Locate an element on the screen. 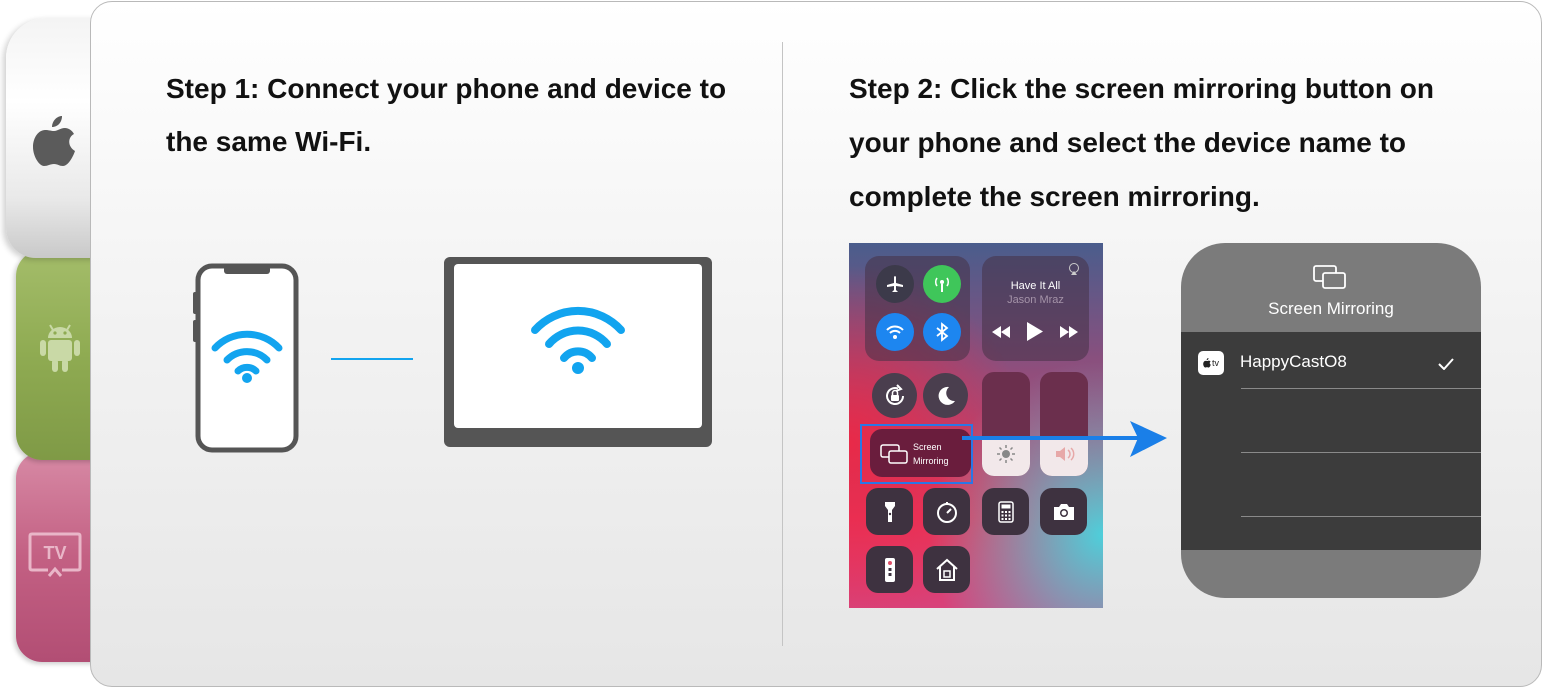 The image size is (1545, 690). menu-title: Screen Mirroring is located at coordinates (1331, 308).